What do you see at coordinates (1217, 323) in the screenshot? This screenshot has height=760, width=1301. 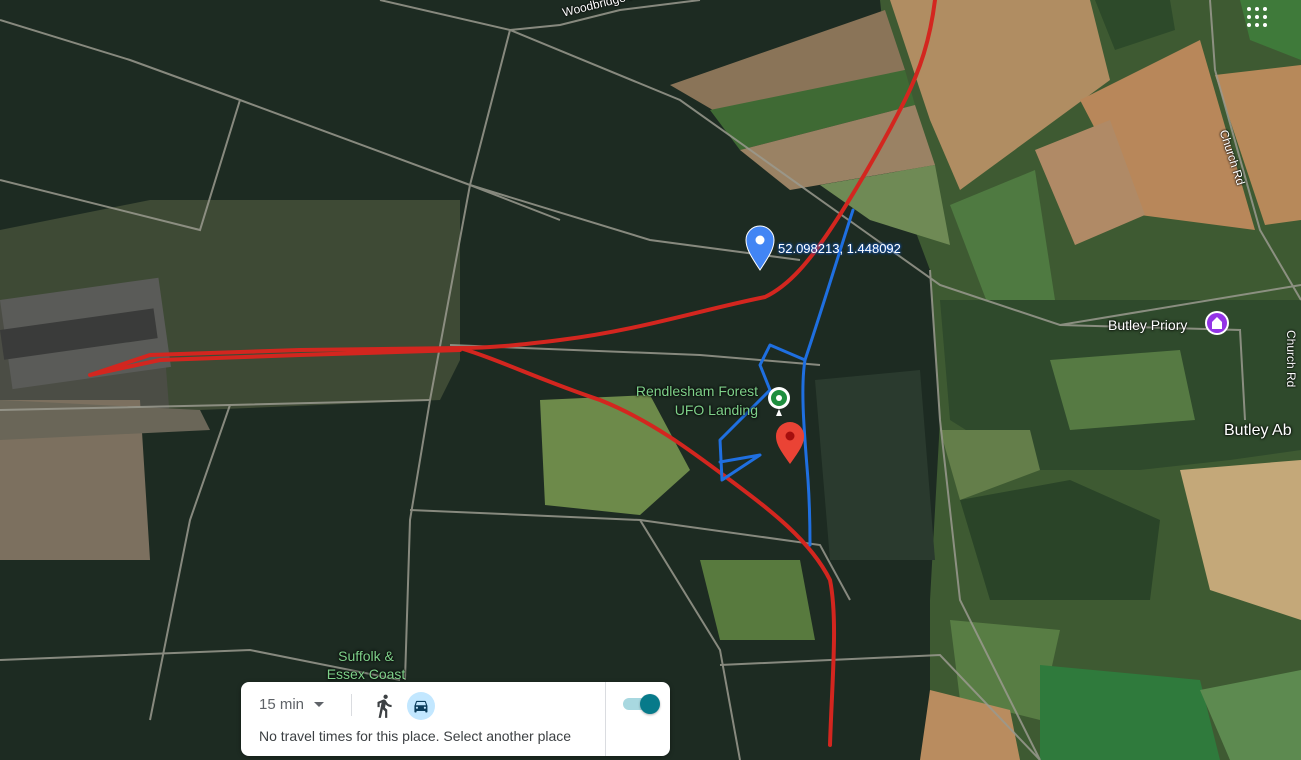 I see `place-of-worship-icon` at bounding box center [1217, 323].